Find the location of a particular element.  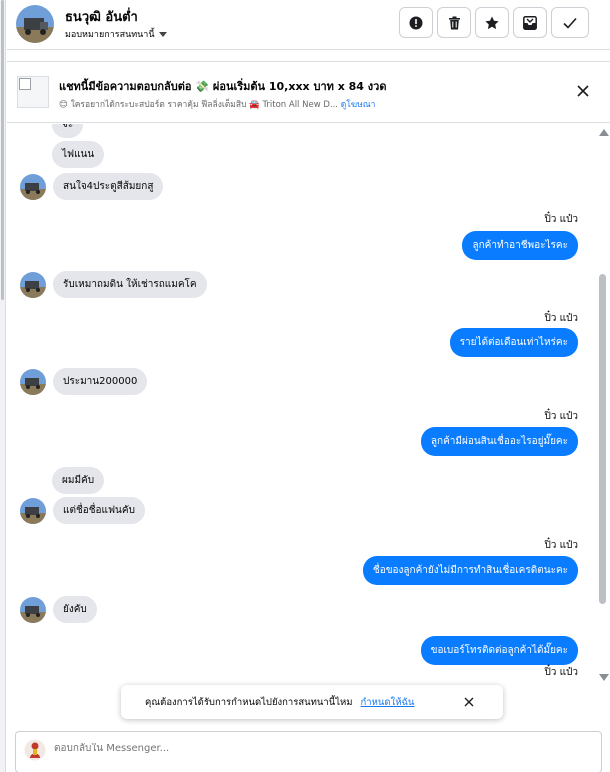

assign-conversation-dropdown: มอบหมายการสนทนานี้ is located at coordinates (116, 34).